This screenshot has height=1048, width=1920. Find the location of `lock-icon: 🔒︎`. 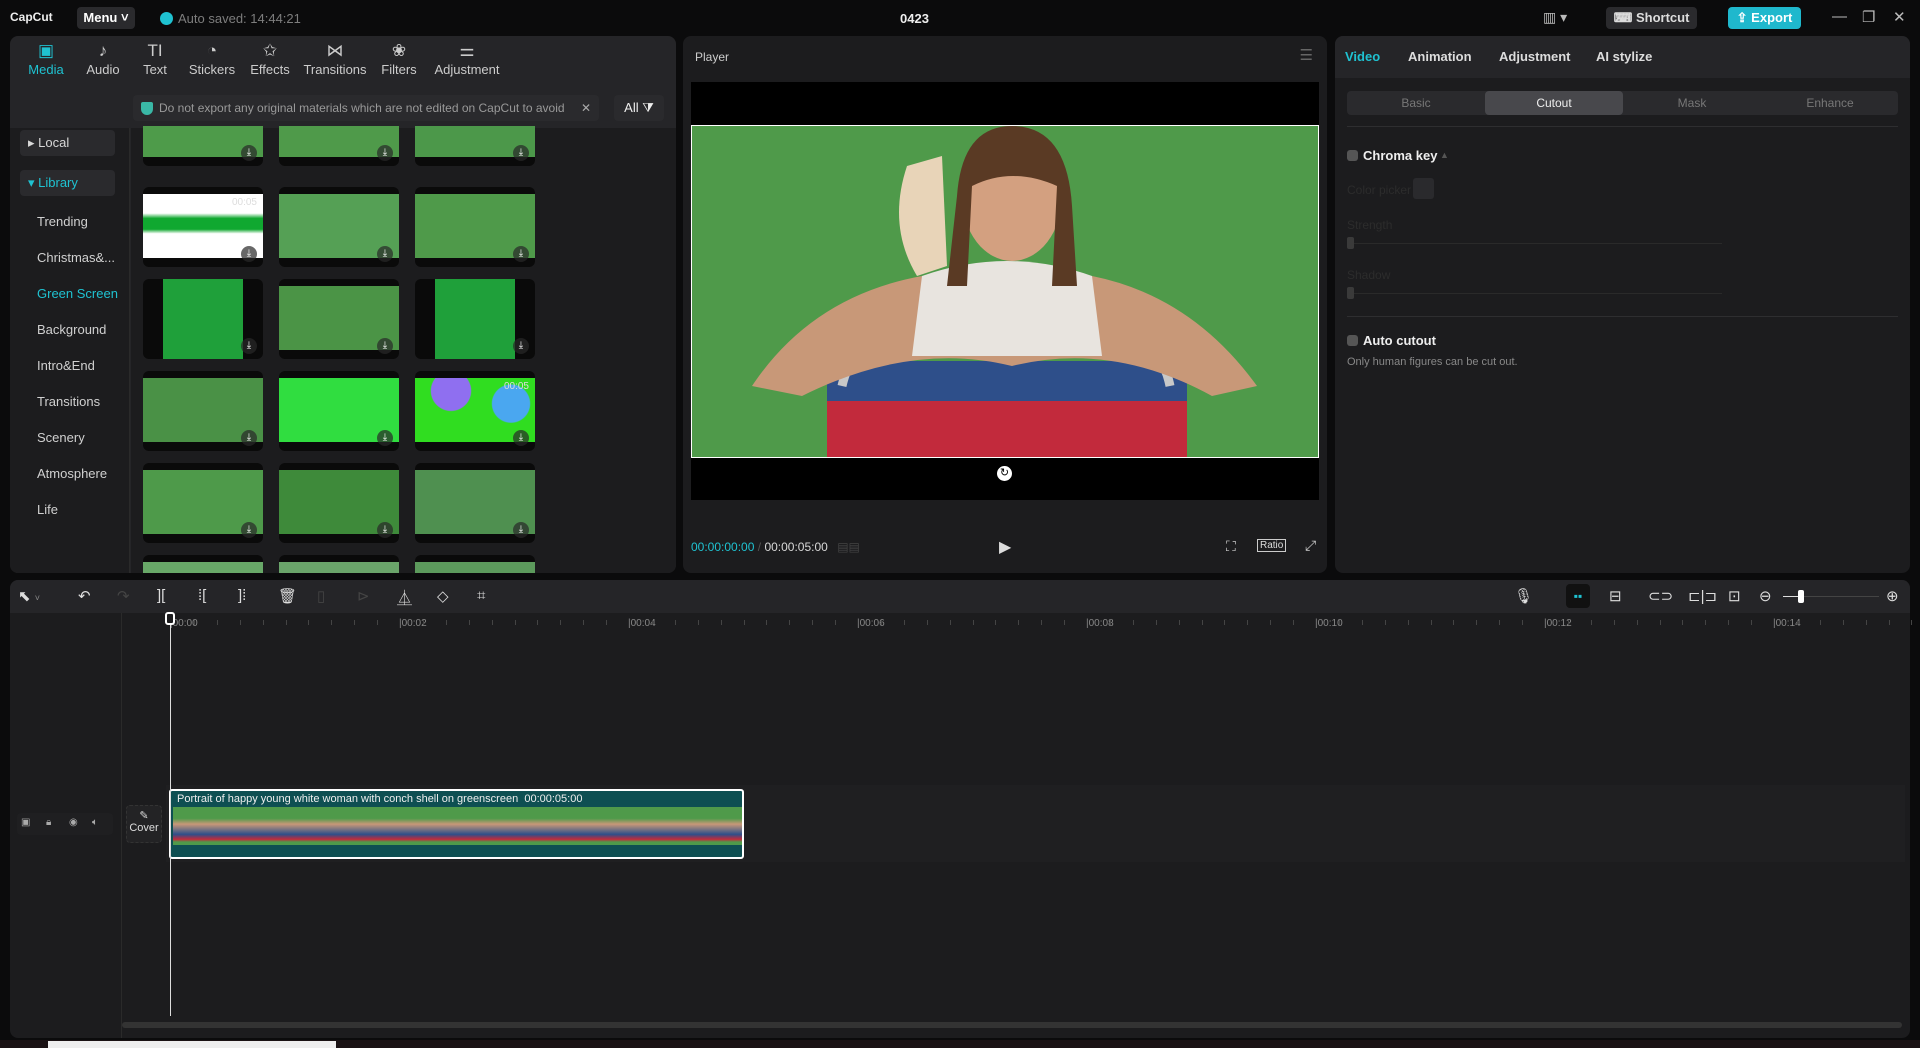

lock-icon: 🔒︎ is located at coordinates (48, 822).